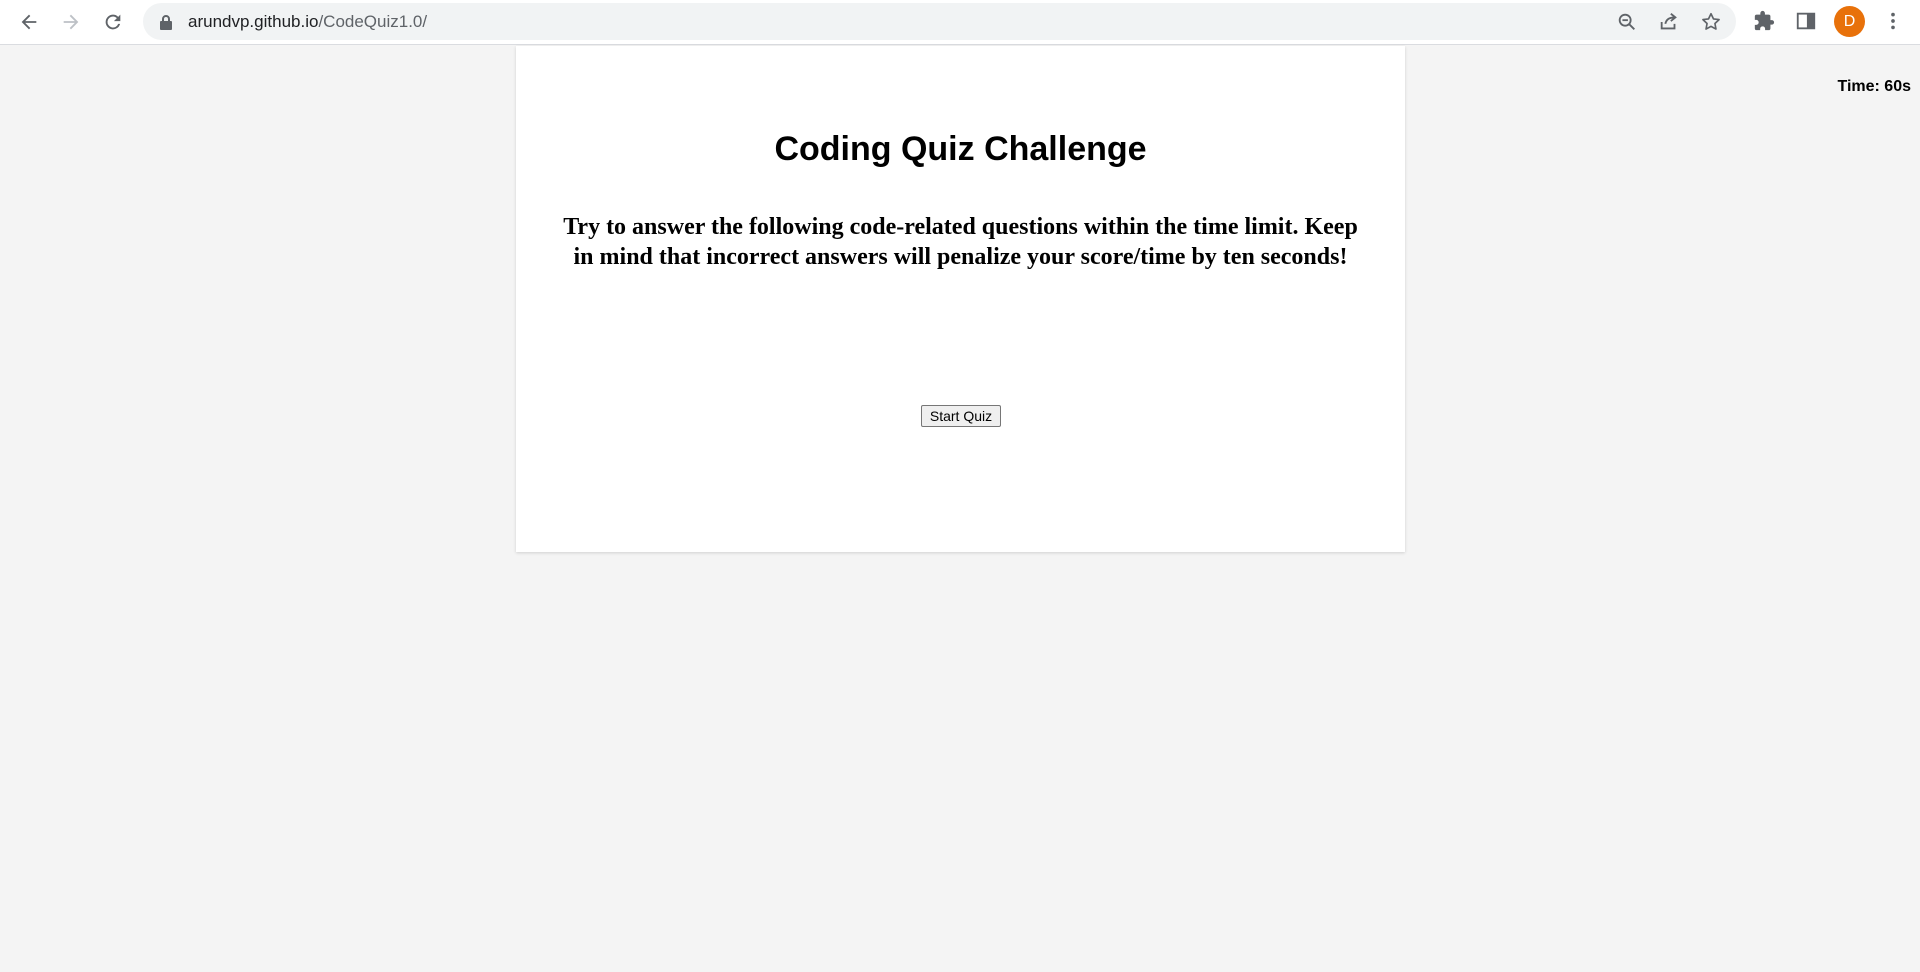 The height and width of the screenshot is (972, 1920). I want to click on forward-button, so click(71, 22).